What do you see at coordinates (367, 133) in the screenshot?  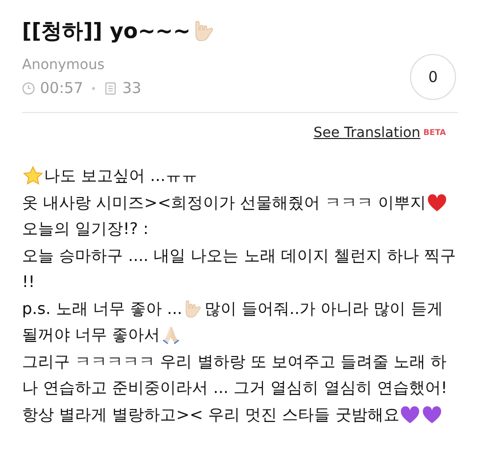 I see `see-translation-link: See Translation` at bounding box center [367, 133].